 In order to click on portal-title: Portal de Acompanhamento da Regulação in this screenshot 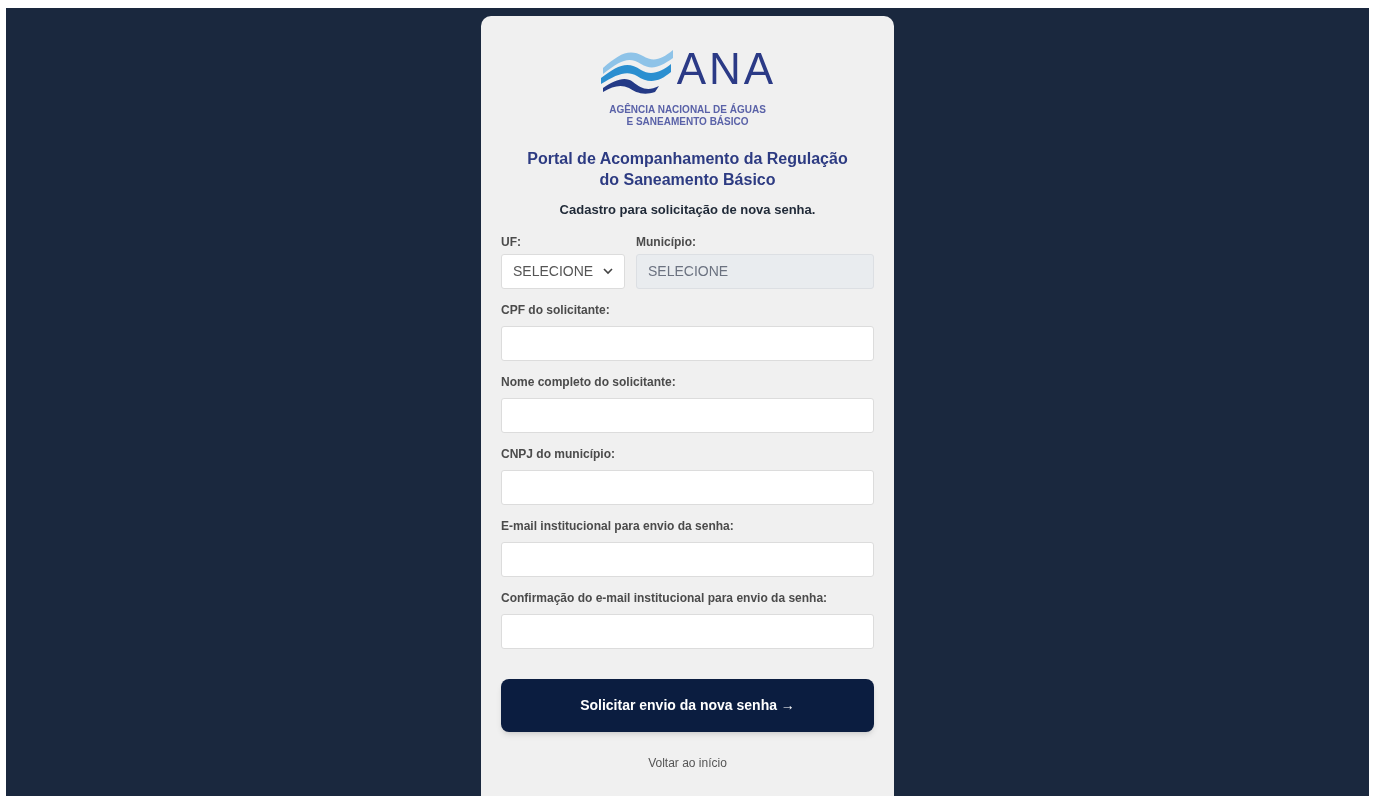, I will do `click(687, 159)`.